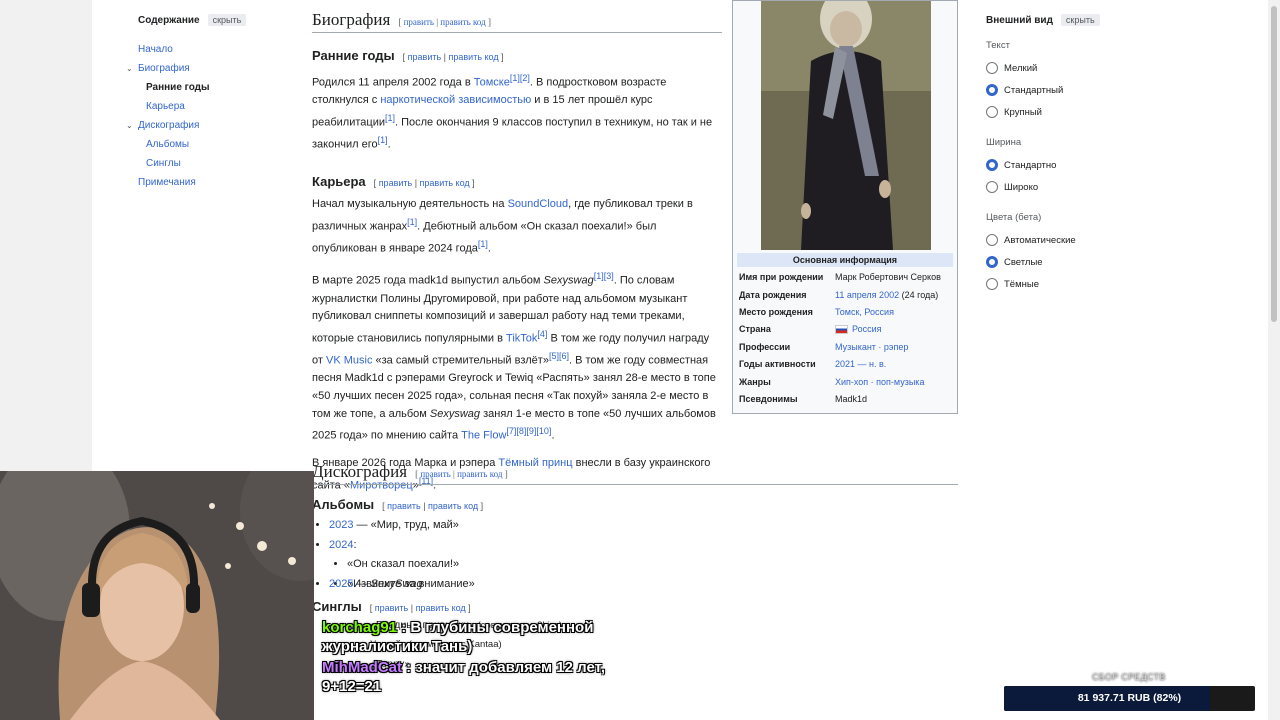 The height and width of the screenshot is (720, 1280). What do you see at coordinates (1061, 187) in the screenshot?
I see `radio-width-wide: Широко` at bounding box center [1061, 187].